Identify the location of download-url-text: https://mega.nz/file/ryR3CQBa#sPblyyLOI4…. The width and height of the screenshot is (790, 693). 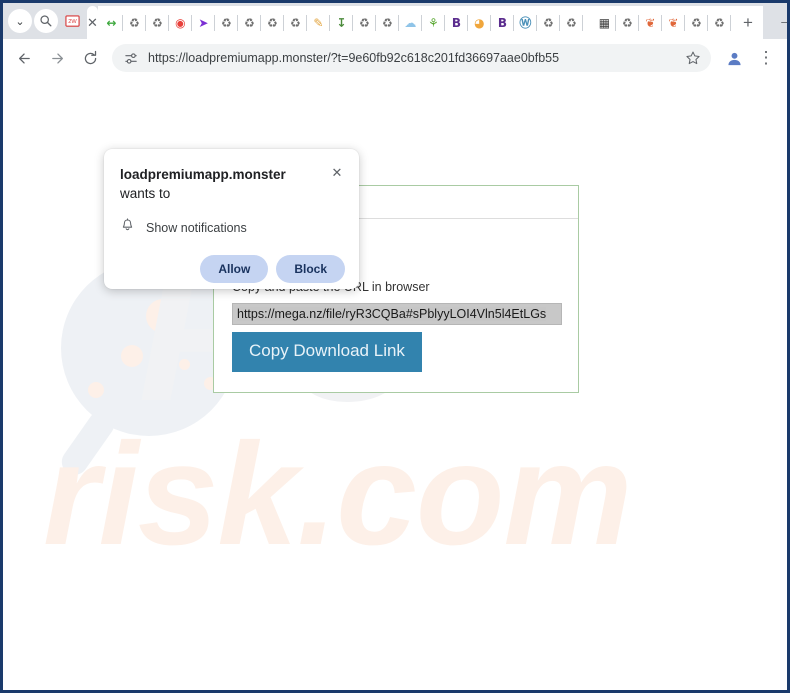
(392, 314).